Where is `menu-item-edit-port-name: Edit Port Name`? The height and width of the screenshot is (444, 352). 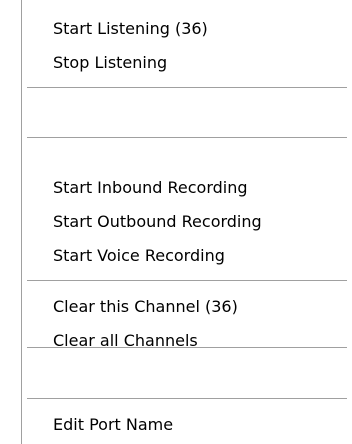 menu-item-edit-port-name: Edit Port Name is located at coordinates (113, 425).